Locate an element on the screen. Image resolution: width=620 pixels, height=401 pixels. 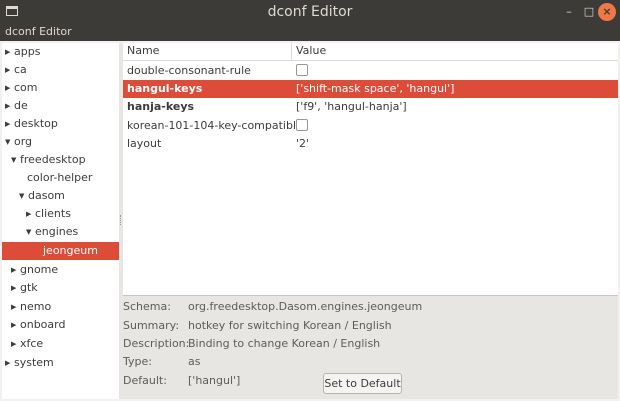
tree-item-label: xfce is located at coordinates (32, 343).